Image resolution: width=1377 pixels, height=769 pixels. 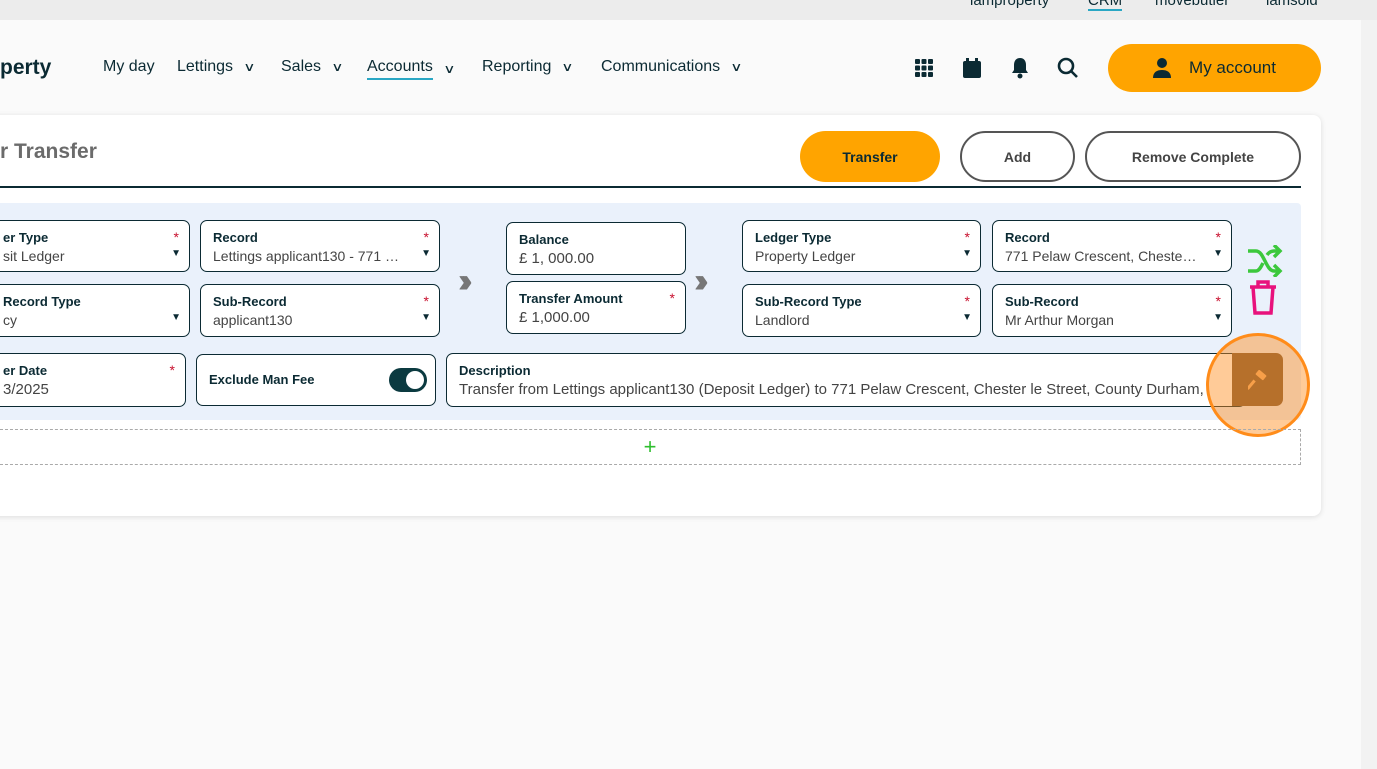 I want to click on from-ledger-type-select: er Type sit Ledger * ▼, so click(x=95, y=246).